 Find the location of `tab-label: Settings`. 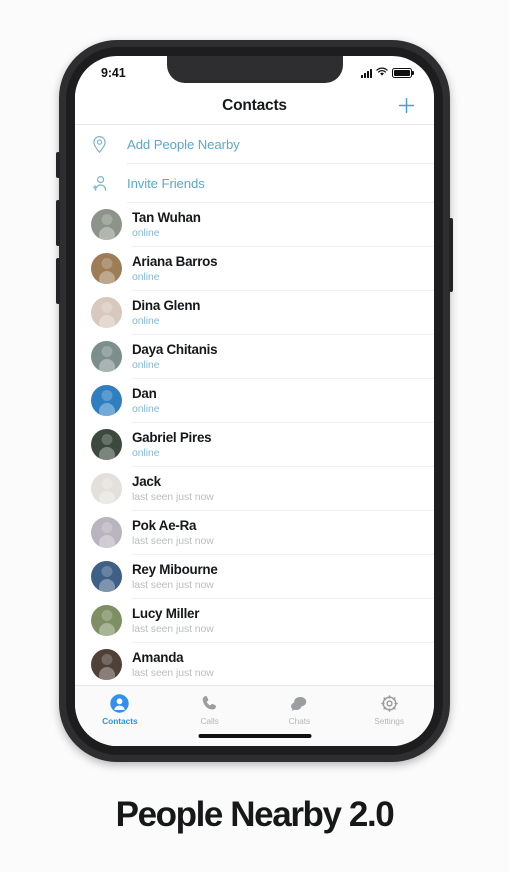

tab-label: Settings is located at coordinates (389, 721).